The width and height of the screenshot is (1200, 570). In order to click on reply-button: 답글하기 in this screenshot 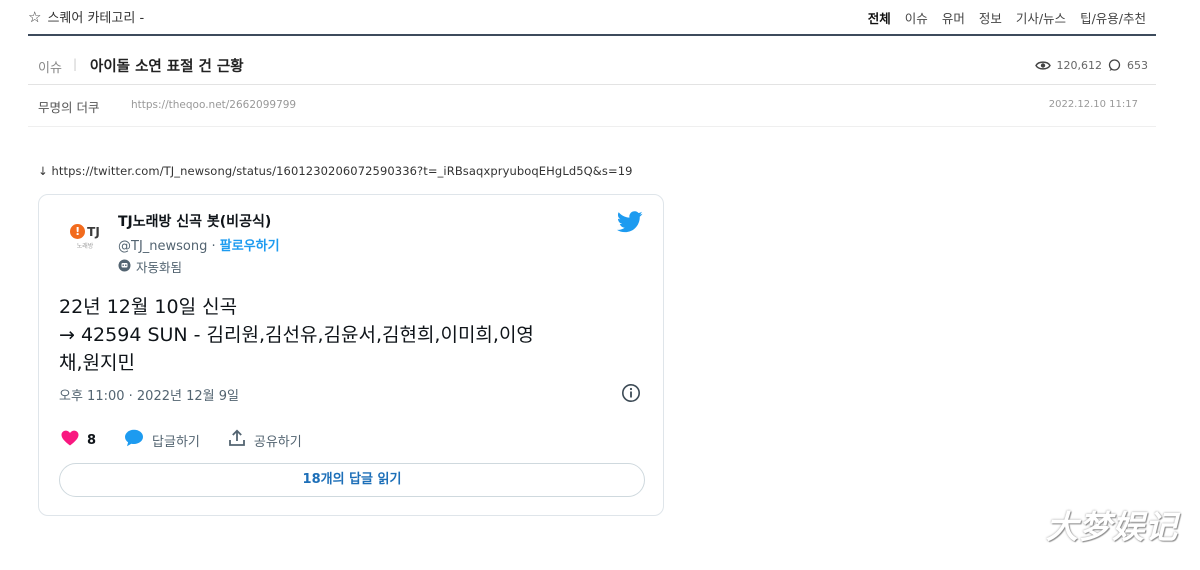, I will do `click(162, 440)`.